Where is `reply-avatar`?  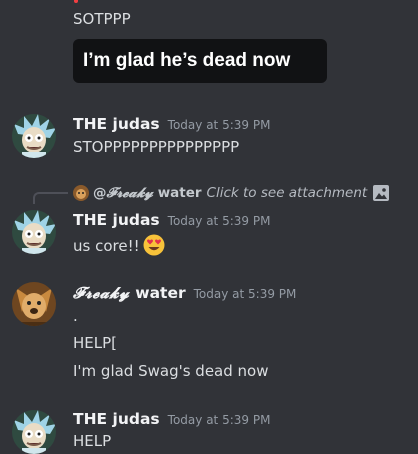 reply-avatar is located at coordinates (81, 193).